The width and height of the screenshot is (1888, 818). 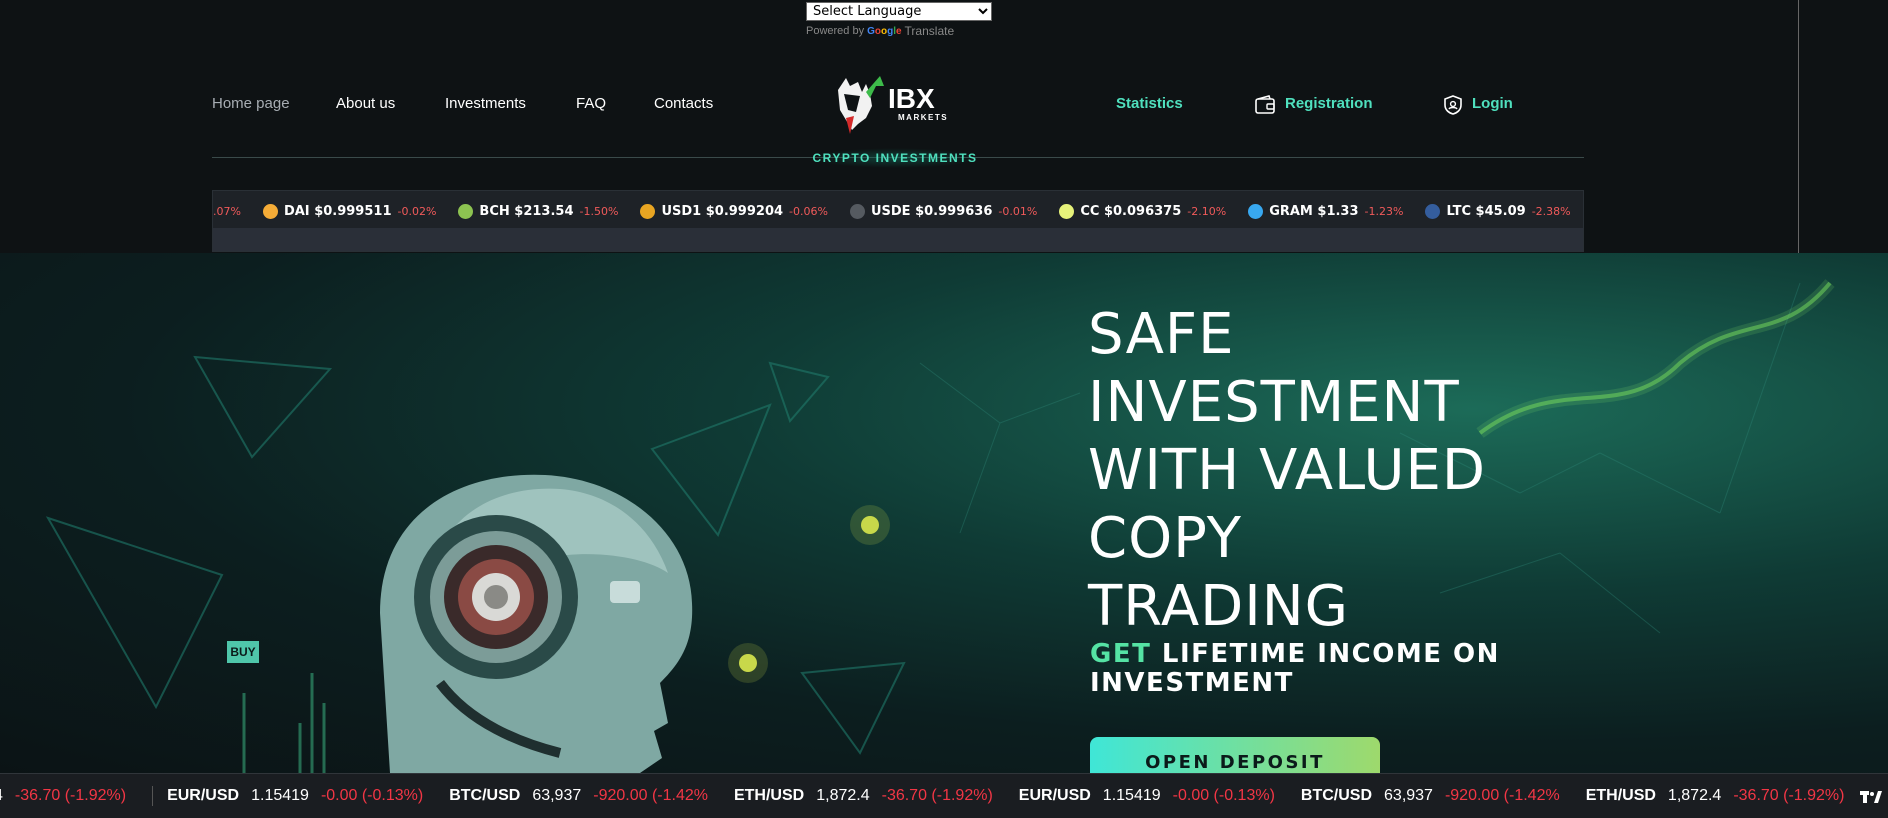 I want to click on headline-line: COPY, so click(x=1165, y=538).